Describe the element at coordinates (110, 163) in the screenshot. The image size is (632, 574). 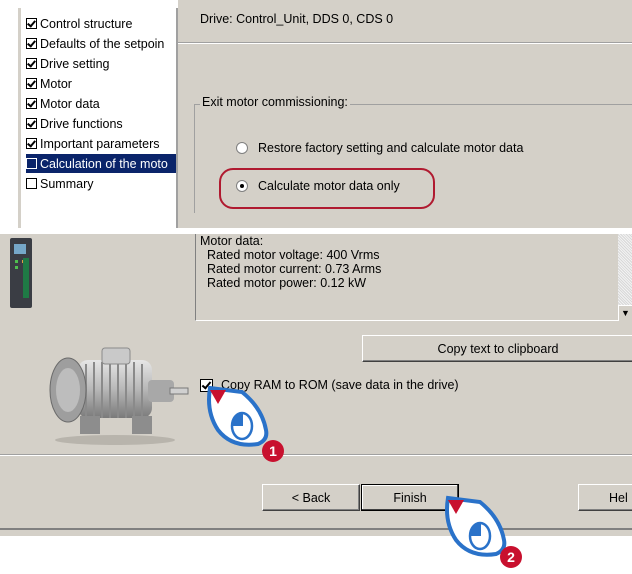
I see `tree-item-calculation-of-motor: Calculation of the moto` at that location.